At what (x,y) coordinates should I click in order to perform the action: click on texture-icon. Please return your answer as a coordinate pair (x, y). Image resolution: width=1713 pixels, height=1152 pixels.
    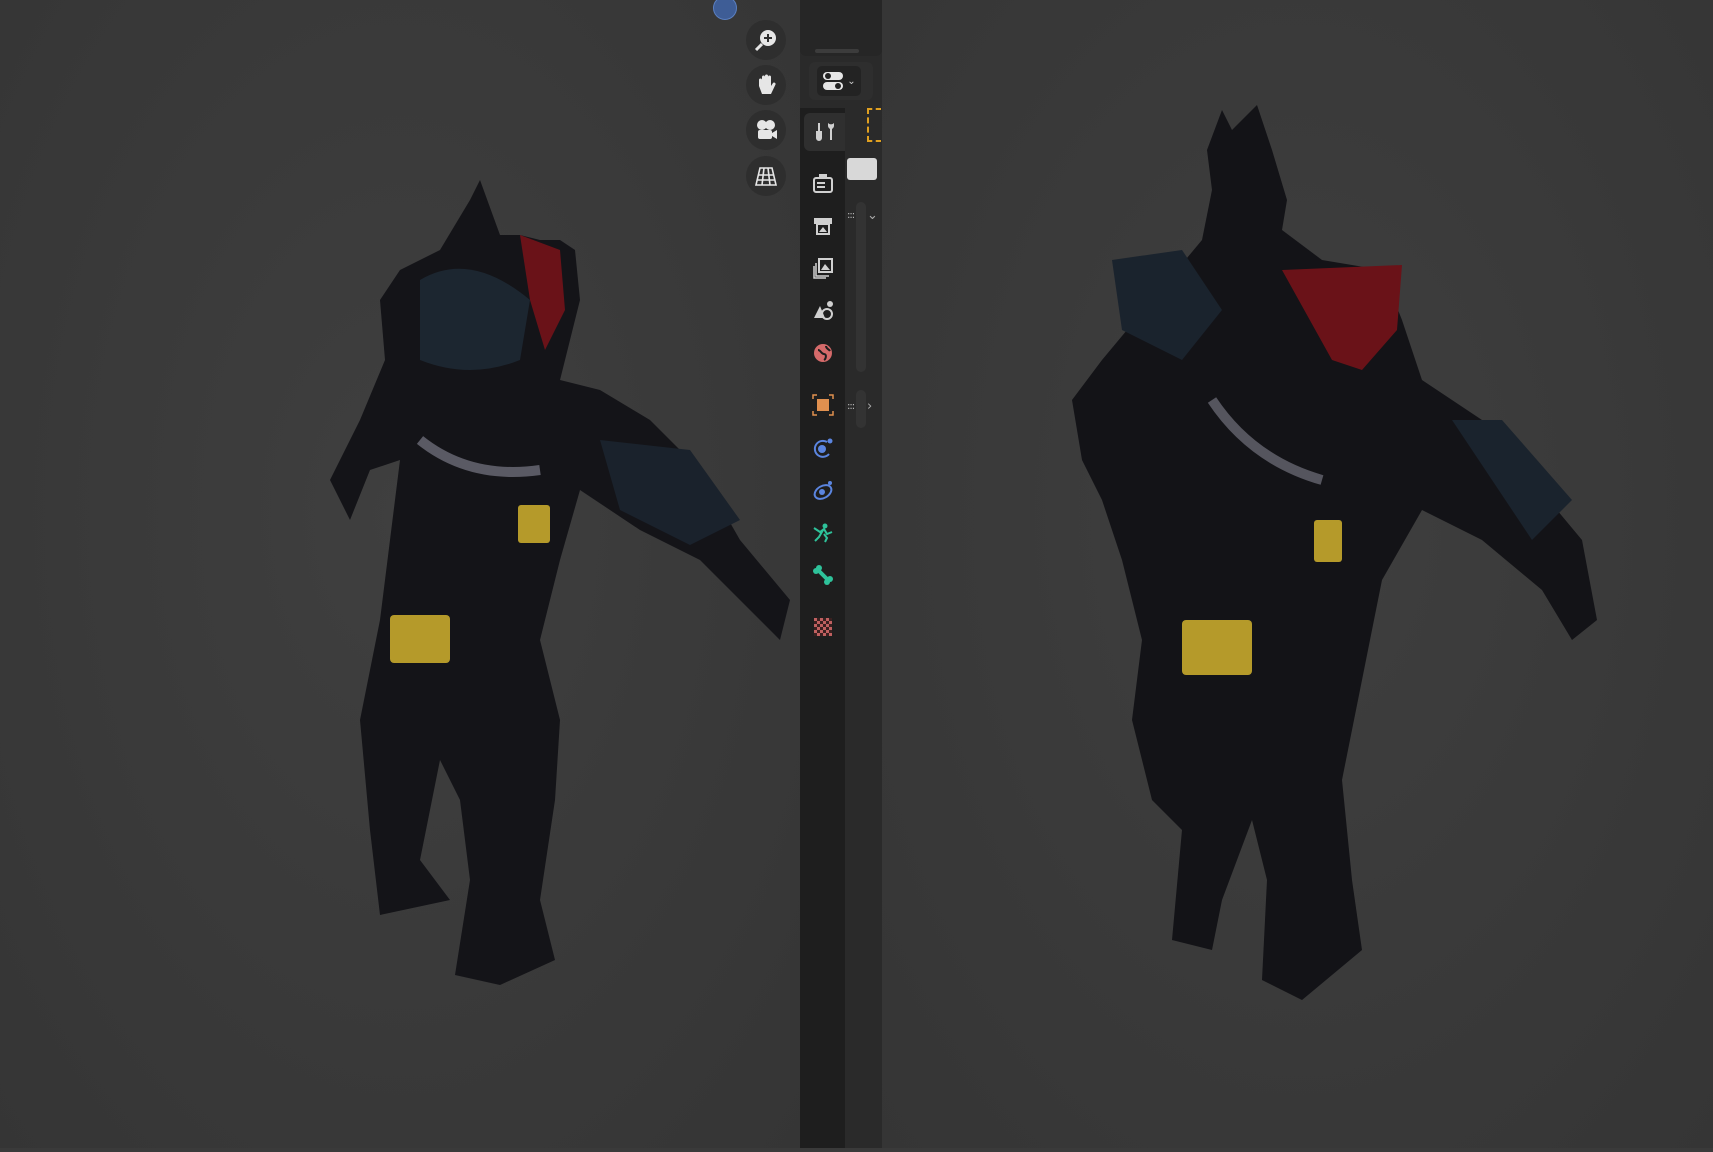
    Looking at the image, I should click on (823, 627).